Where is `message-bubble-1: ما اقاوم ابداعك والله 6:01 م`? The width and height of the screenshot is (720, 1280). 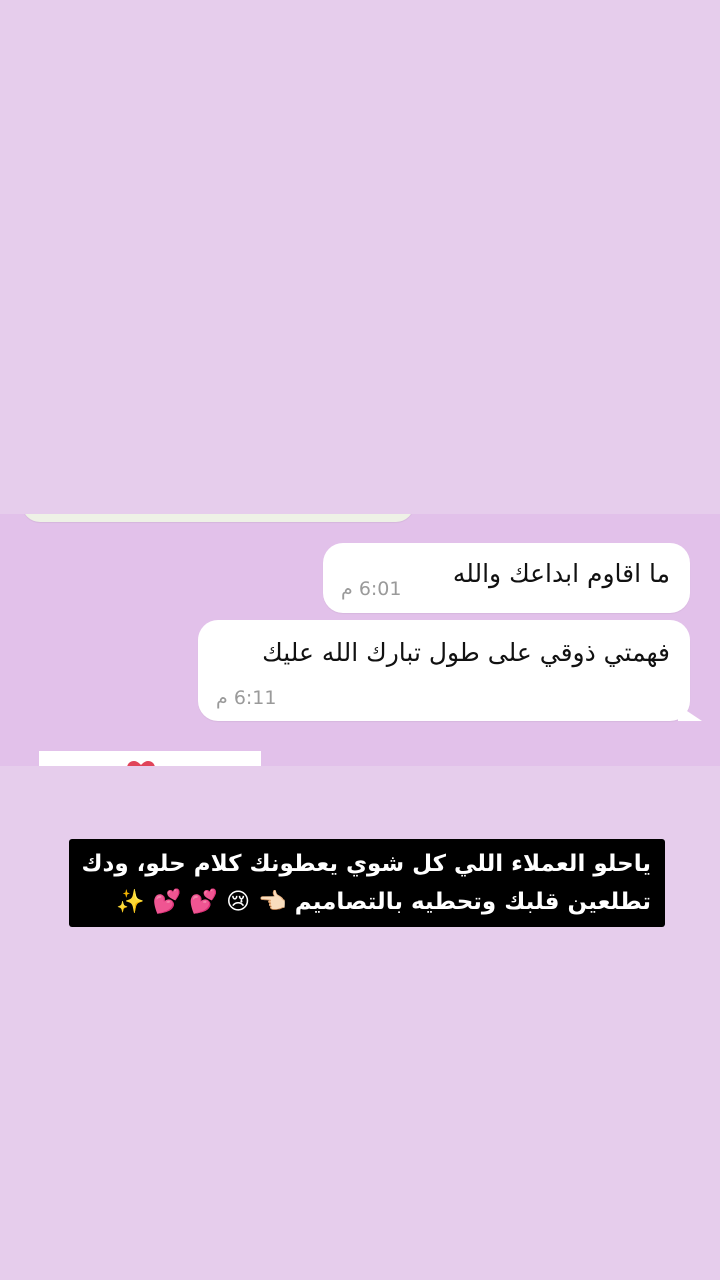
message-bubble-1: ما اقاوم ابداعك والله 6:01 م is located at coordinates (506, 578).